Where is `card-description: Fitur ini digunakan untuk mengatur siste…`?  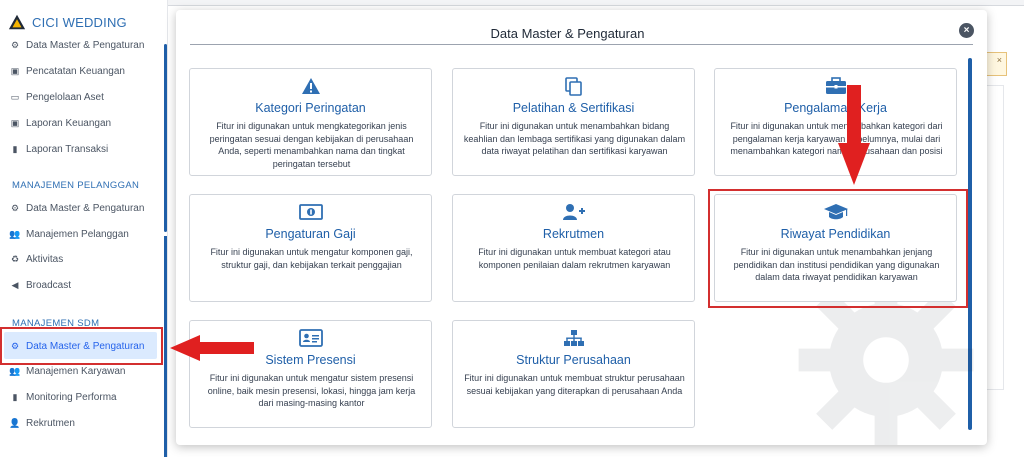 card-description: Fitur ini digunakan untuk mengatur siste… is located at coordinates (311, 390).